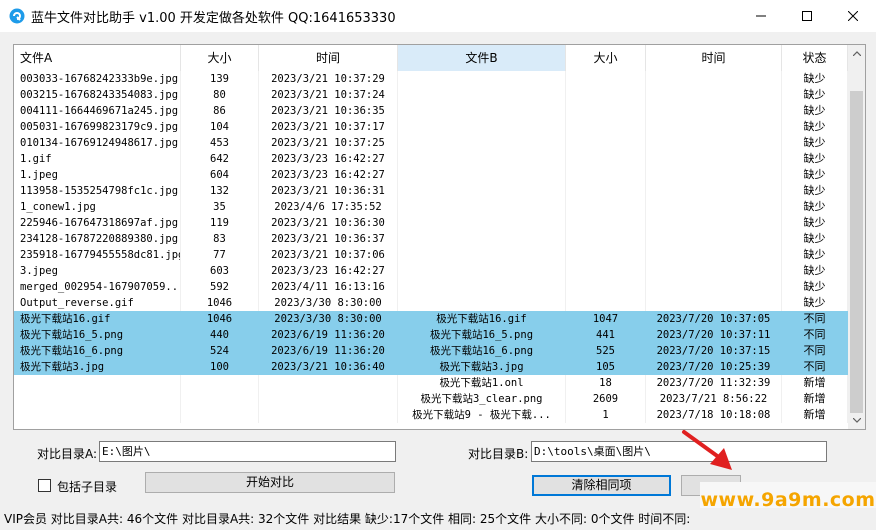  What do you see at coordinates (482, 351) in the screenshot?
I see `cell-file-b: 极光下载站16_6.png` at bounding box center [482, 351].